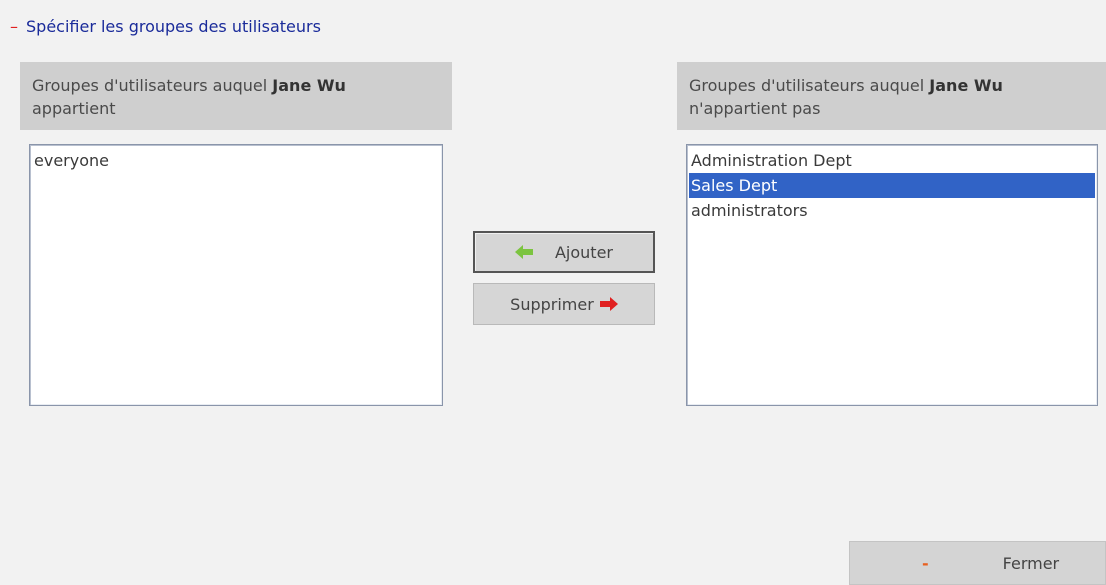 The image size is (1106, 585). What do you see at coordinates (309, 85) in the screenshot?
I see `member-groups-header-user: Jane Wu` at bounding box center [309, 85].